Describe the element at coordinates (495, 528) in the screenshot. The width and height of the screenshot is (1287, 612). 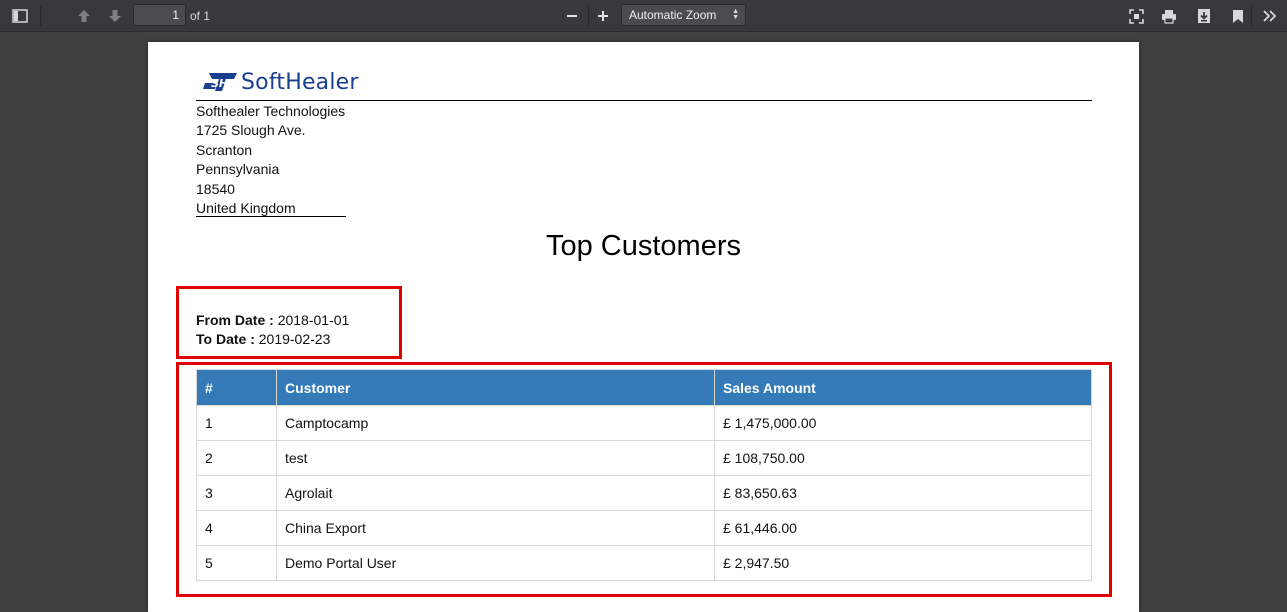
I see `row-customer: China Export` at that location.